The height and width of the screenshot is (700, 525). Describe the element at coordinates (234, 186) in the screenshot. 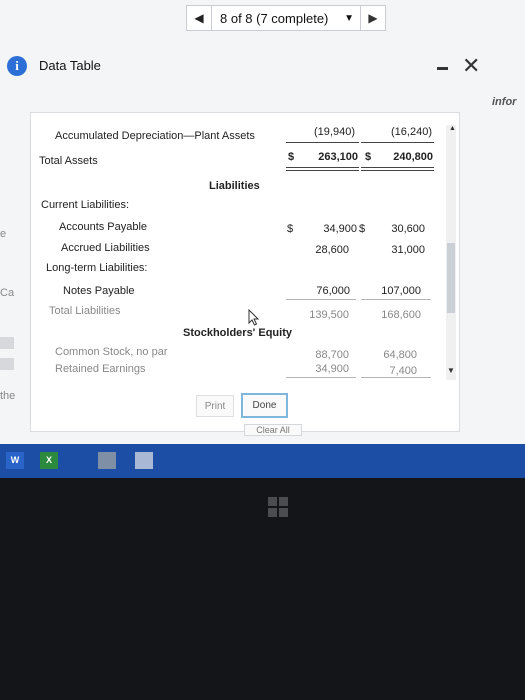

I see `section-heading: Liabilities` at that location.